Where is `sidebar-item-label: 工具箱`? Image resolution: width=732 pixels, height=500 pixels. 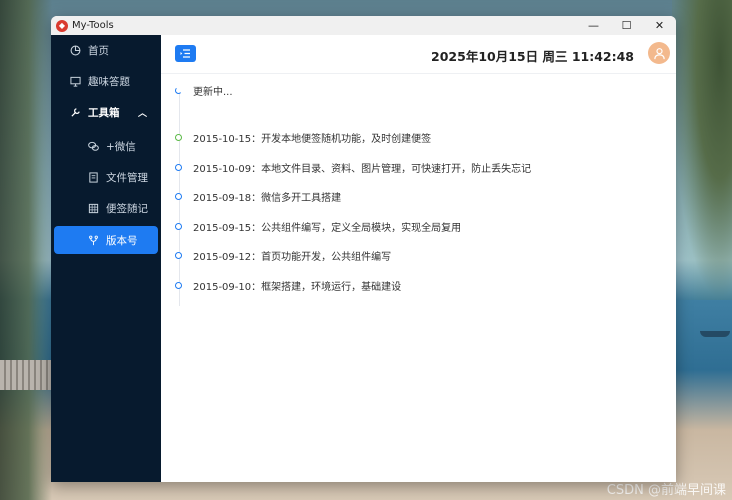
sidebar-item-label: 工具箱 is located at coordinates (104, 113).